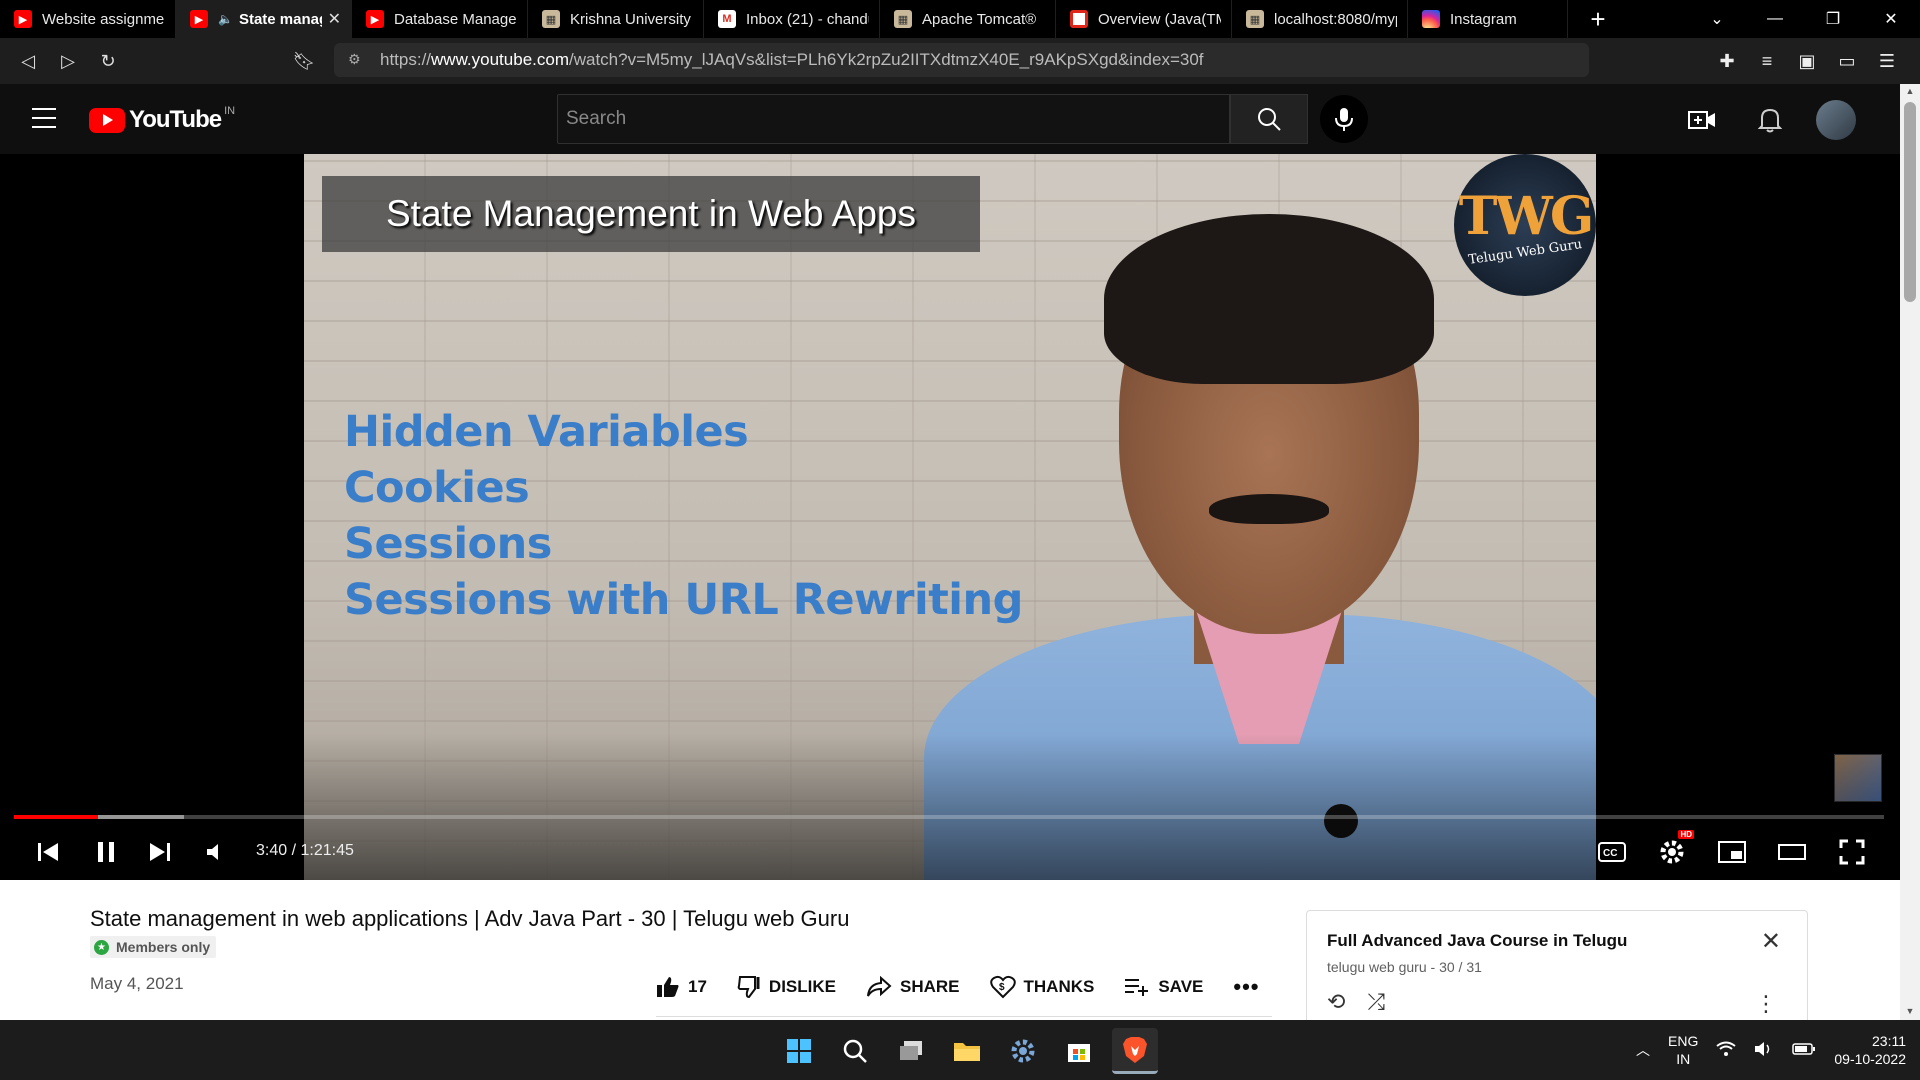 This screenshot has width=1920, height=1080. I want to click on file-explorer-button, so click(967, 1051).